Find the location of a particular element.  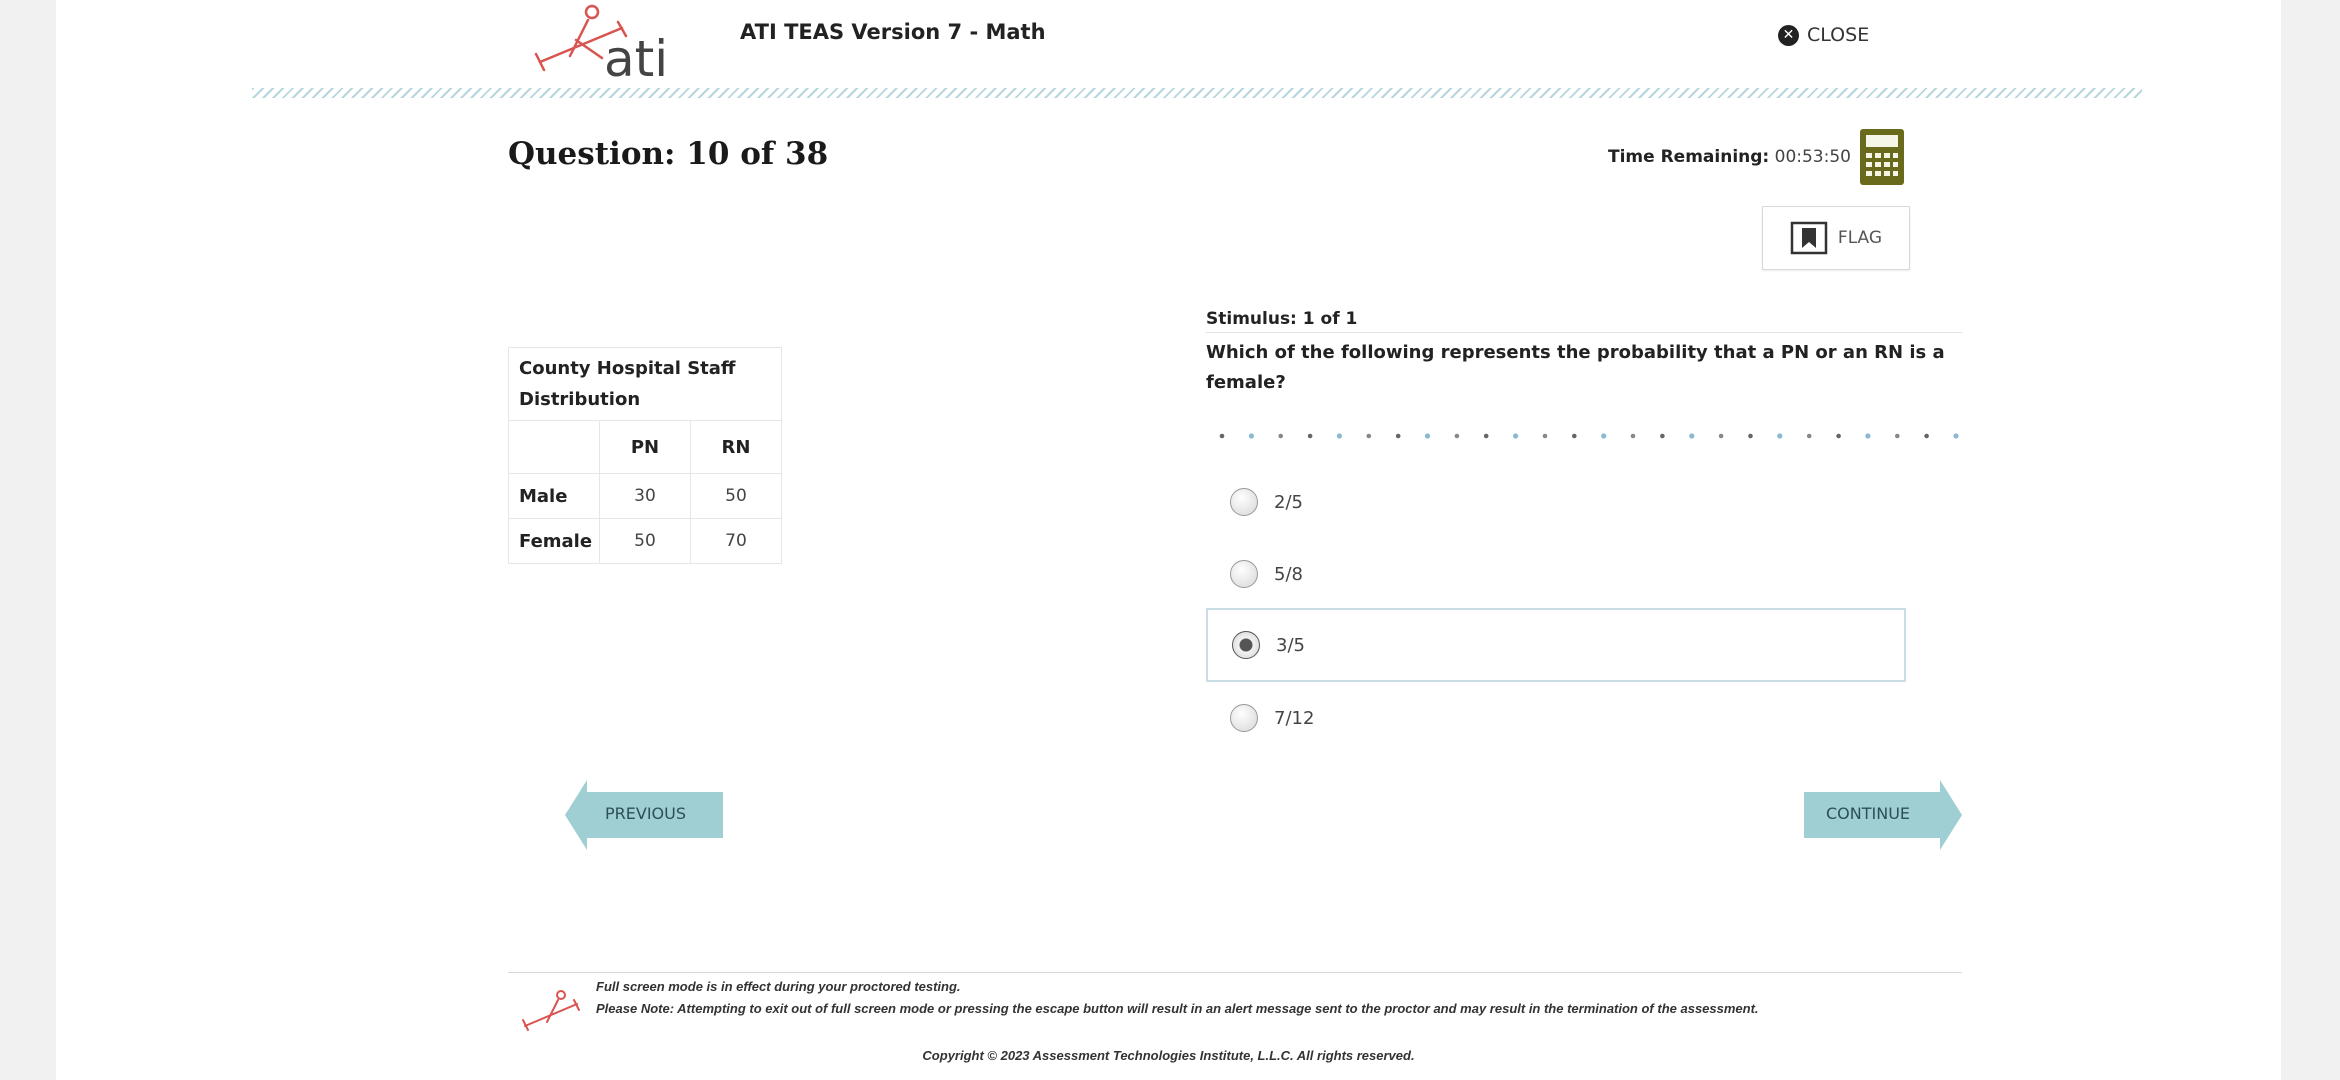

logo-text: ati is located at coordinates (636, 58).